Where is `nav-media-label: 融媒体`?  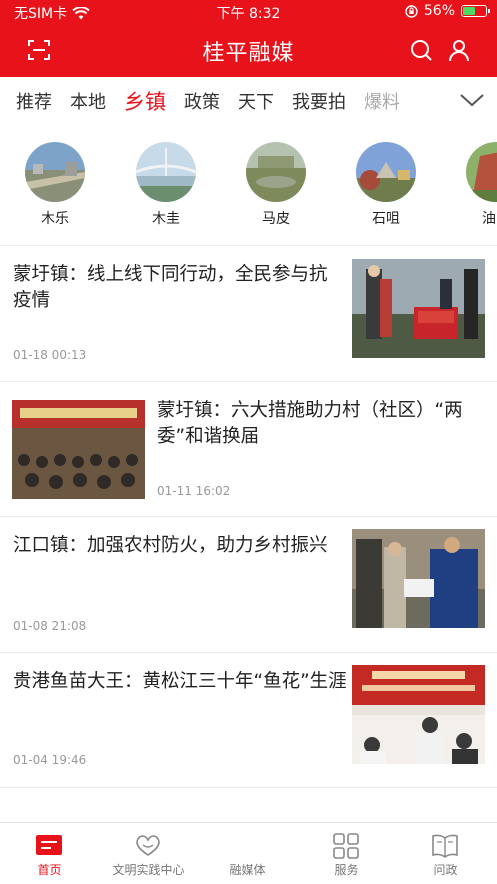 nav-media-label: 融媒体 is located at coordinates (247, 870).